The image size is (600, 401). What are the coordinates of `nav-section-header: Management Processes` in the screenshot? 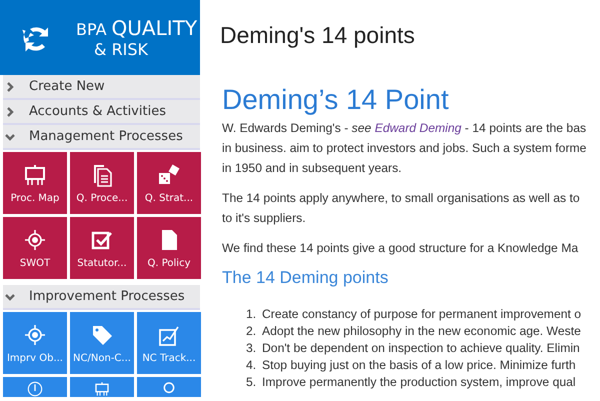 It's located at (101, 137).